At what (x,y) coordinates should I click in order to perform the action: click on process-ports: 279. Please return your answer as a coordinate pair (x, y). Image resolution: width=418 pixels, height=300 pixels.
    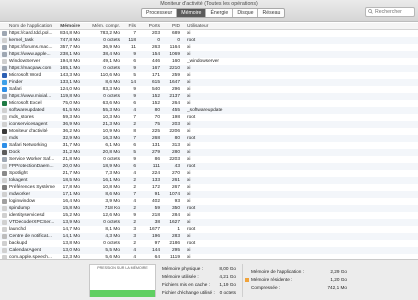
    Looking at the image, I should click on (155, 152).